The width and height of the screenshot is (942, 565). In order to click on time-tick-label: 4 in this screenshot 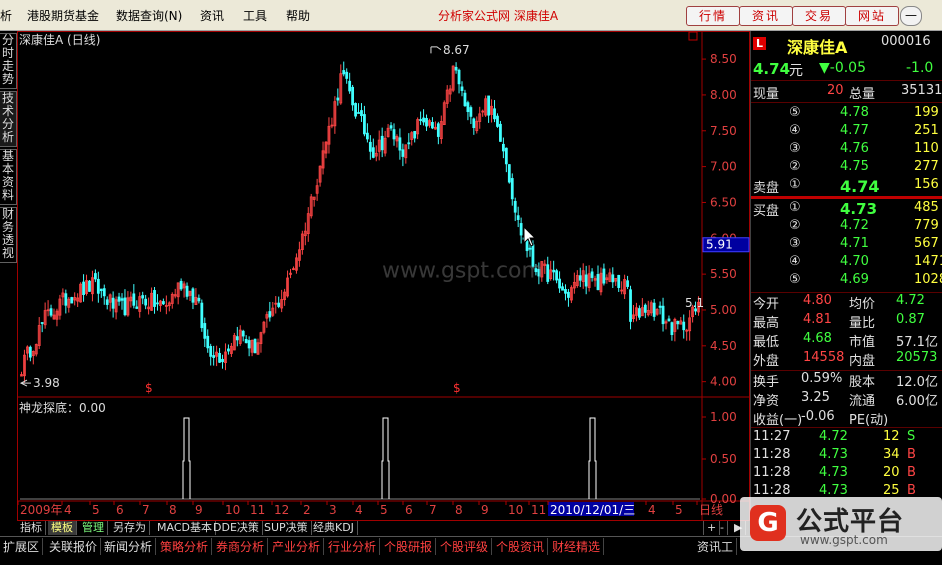, I will do `click(68, 510)`.